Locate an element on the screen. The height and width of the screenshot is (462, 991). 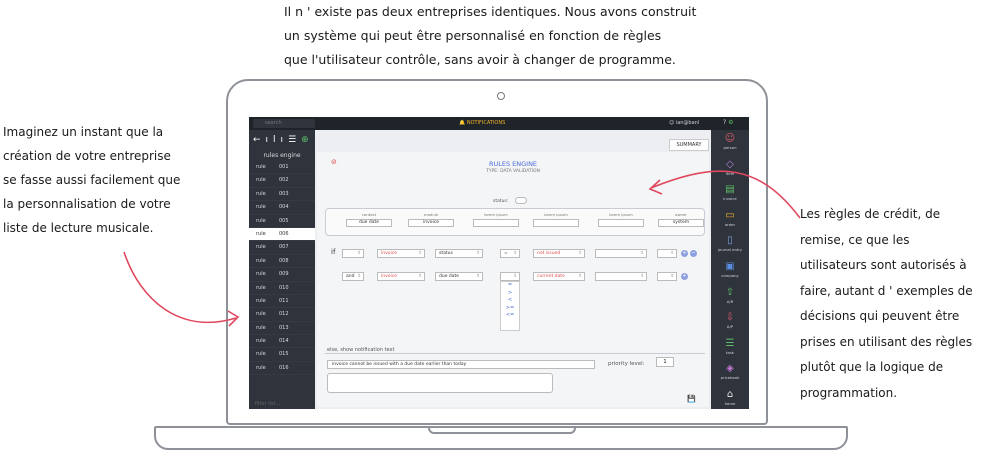
right-arrowhead is located at coordinates (655, 187).